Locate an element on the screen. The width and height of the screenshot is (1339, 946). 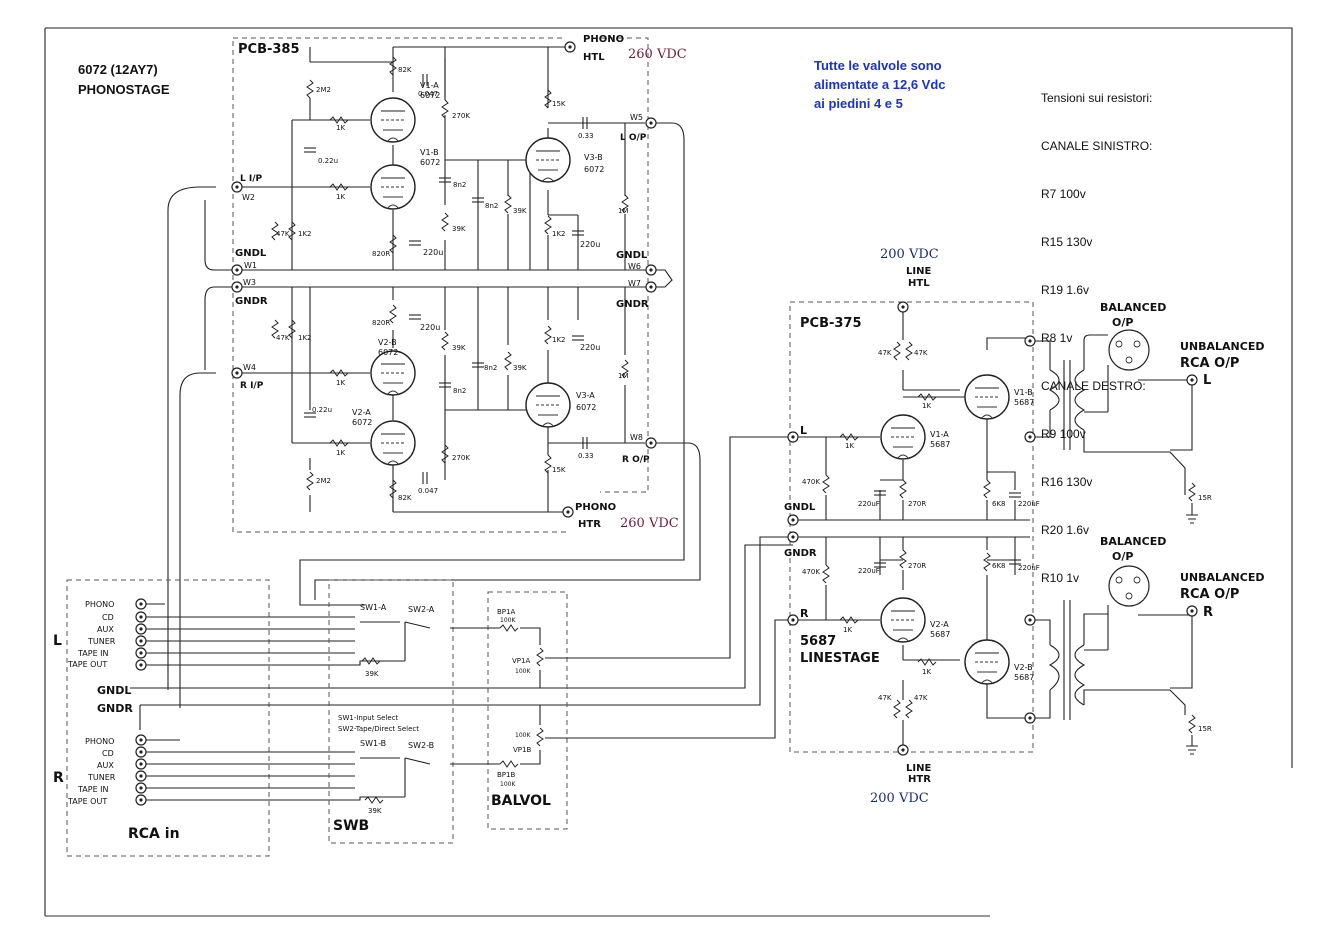
line-c3 is located at coordinates (1015, 495).